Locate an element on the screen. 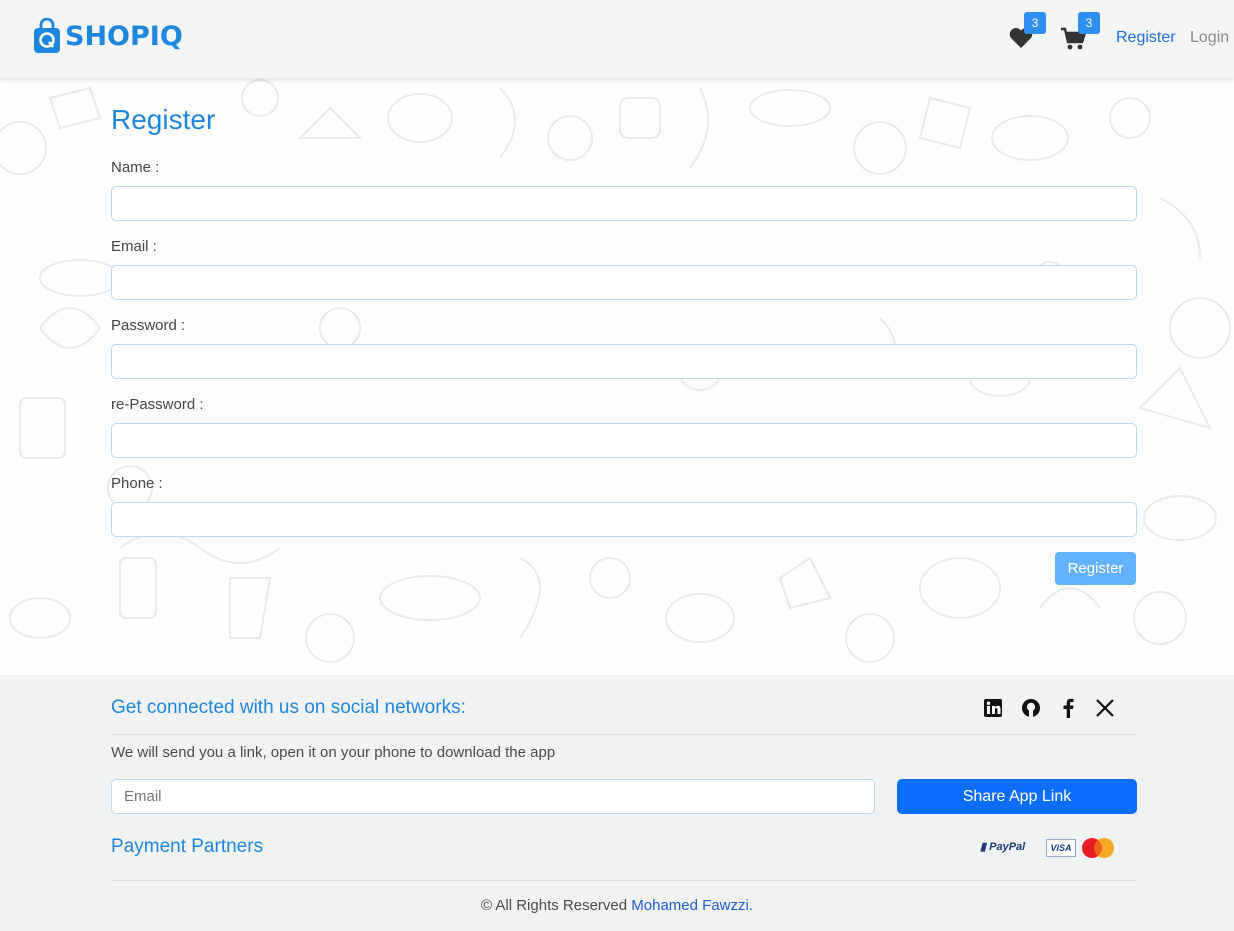 The height and width of the screenshot is (931, 1234). name-input is located at coordinates (624, 203).